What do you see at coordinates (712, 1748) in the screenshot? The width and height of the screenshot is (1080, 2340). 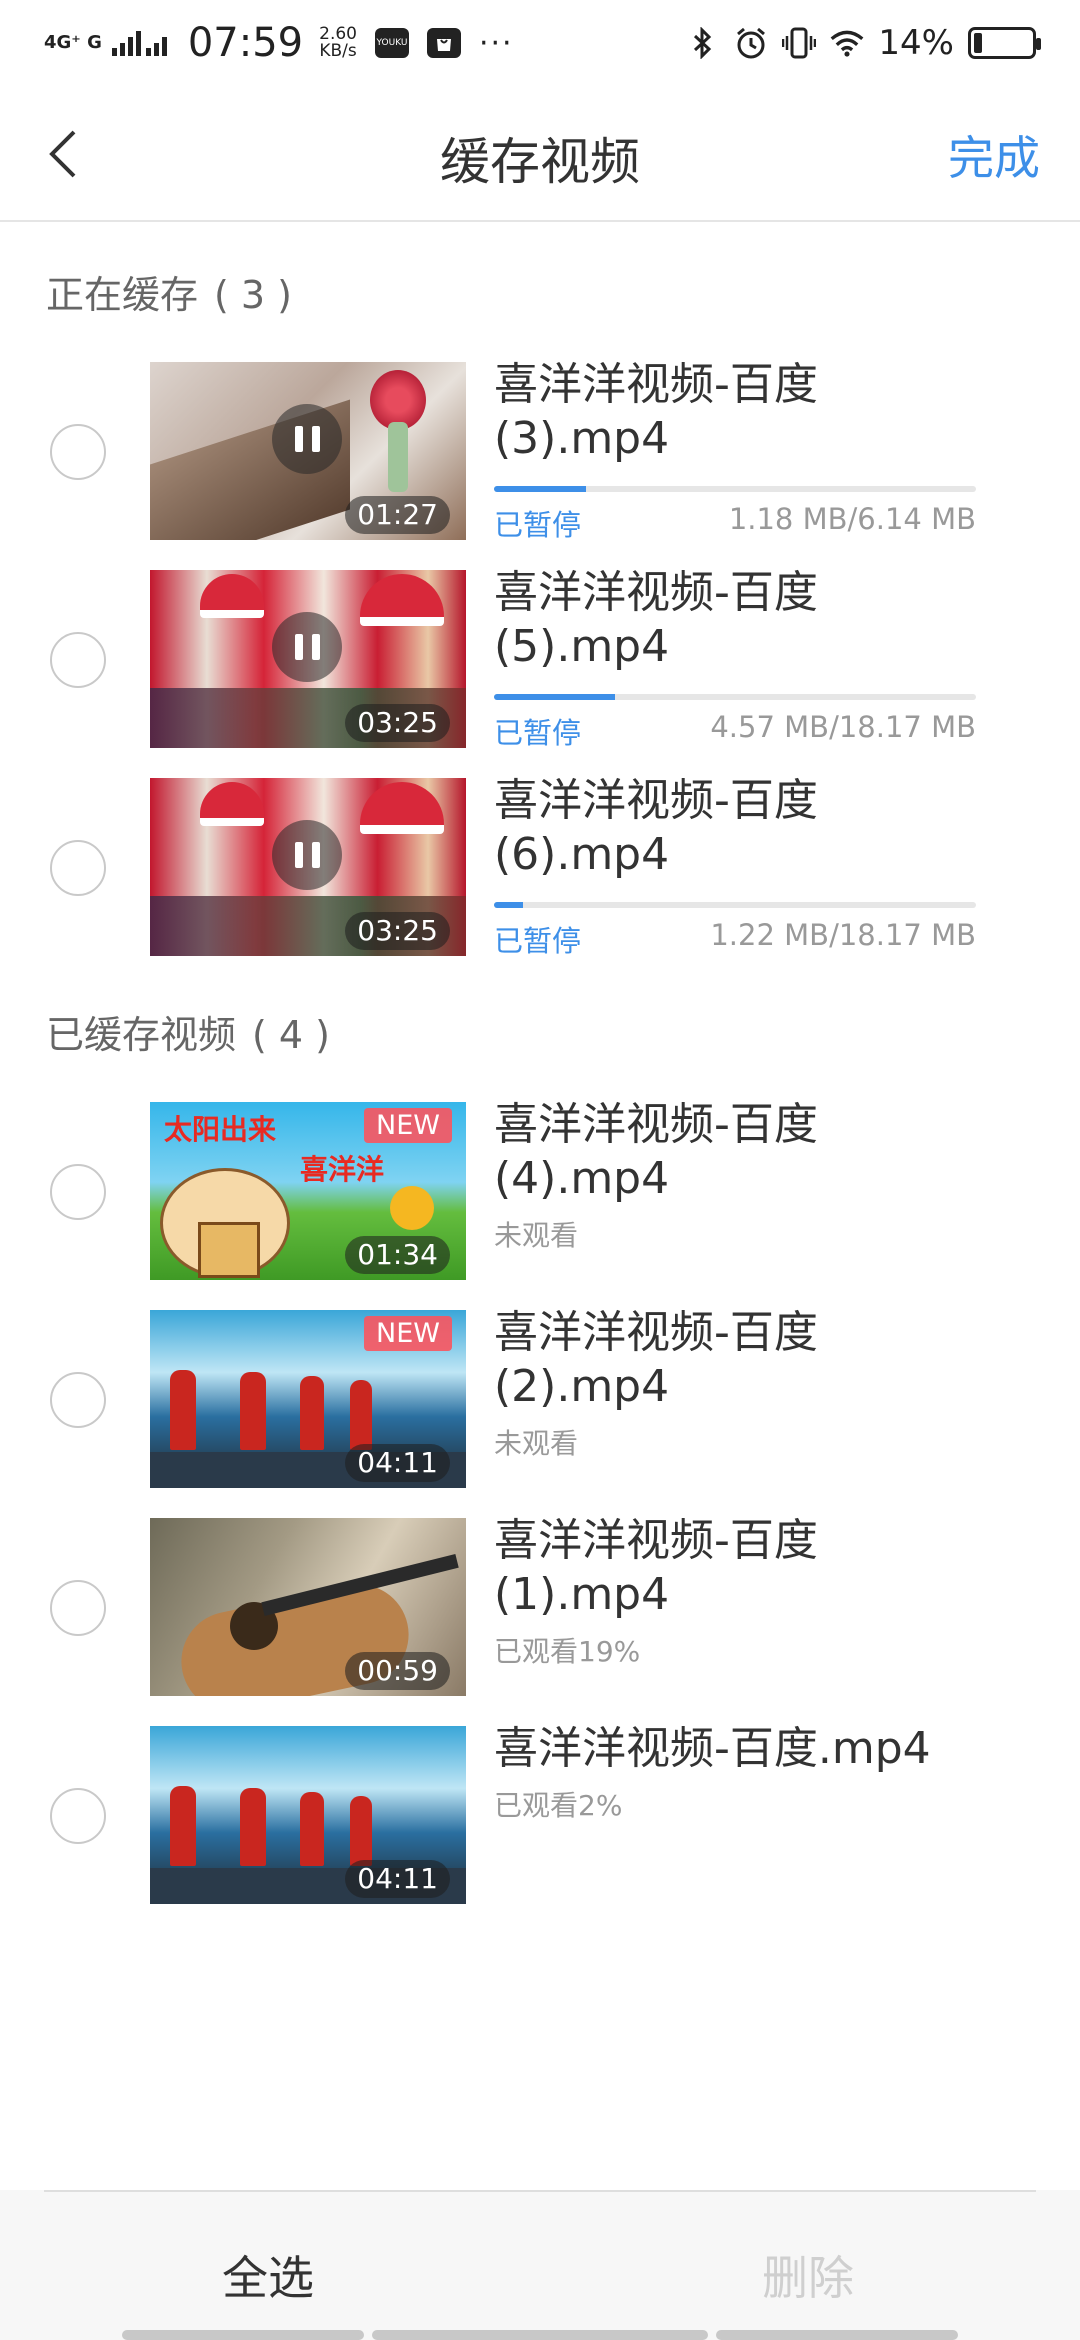 I see `video-title: 喜洋洋视频-百度.mp4` at bounding box center [712, 1748].